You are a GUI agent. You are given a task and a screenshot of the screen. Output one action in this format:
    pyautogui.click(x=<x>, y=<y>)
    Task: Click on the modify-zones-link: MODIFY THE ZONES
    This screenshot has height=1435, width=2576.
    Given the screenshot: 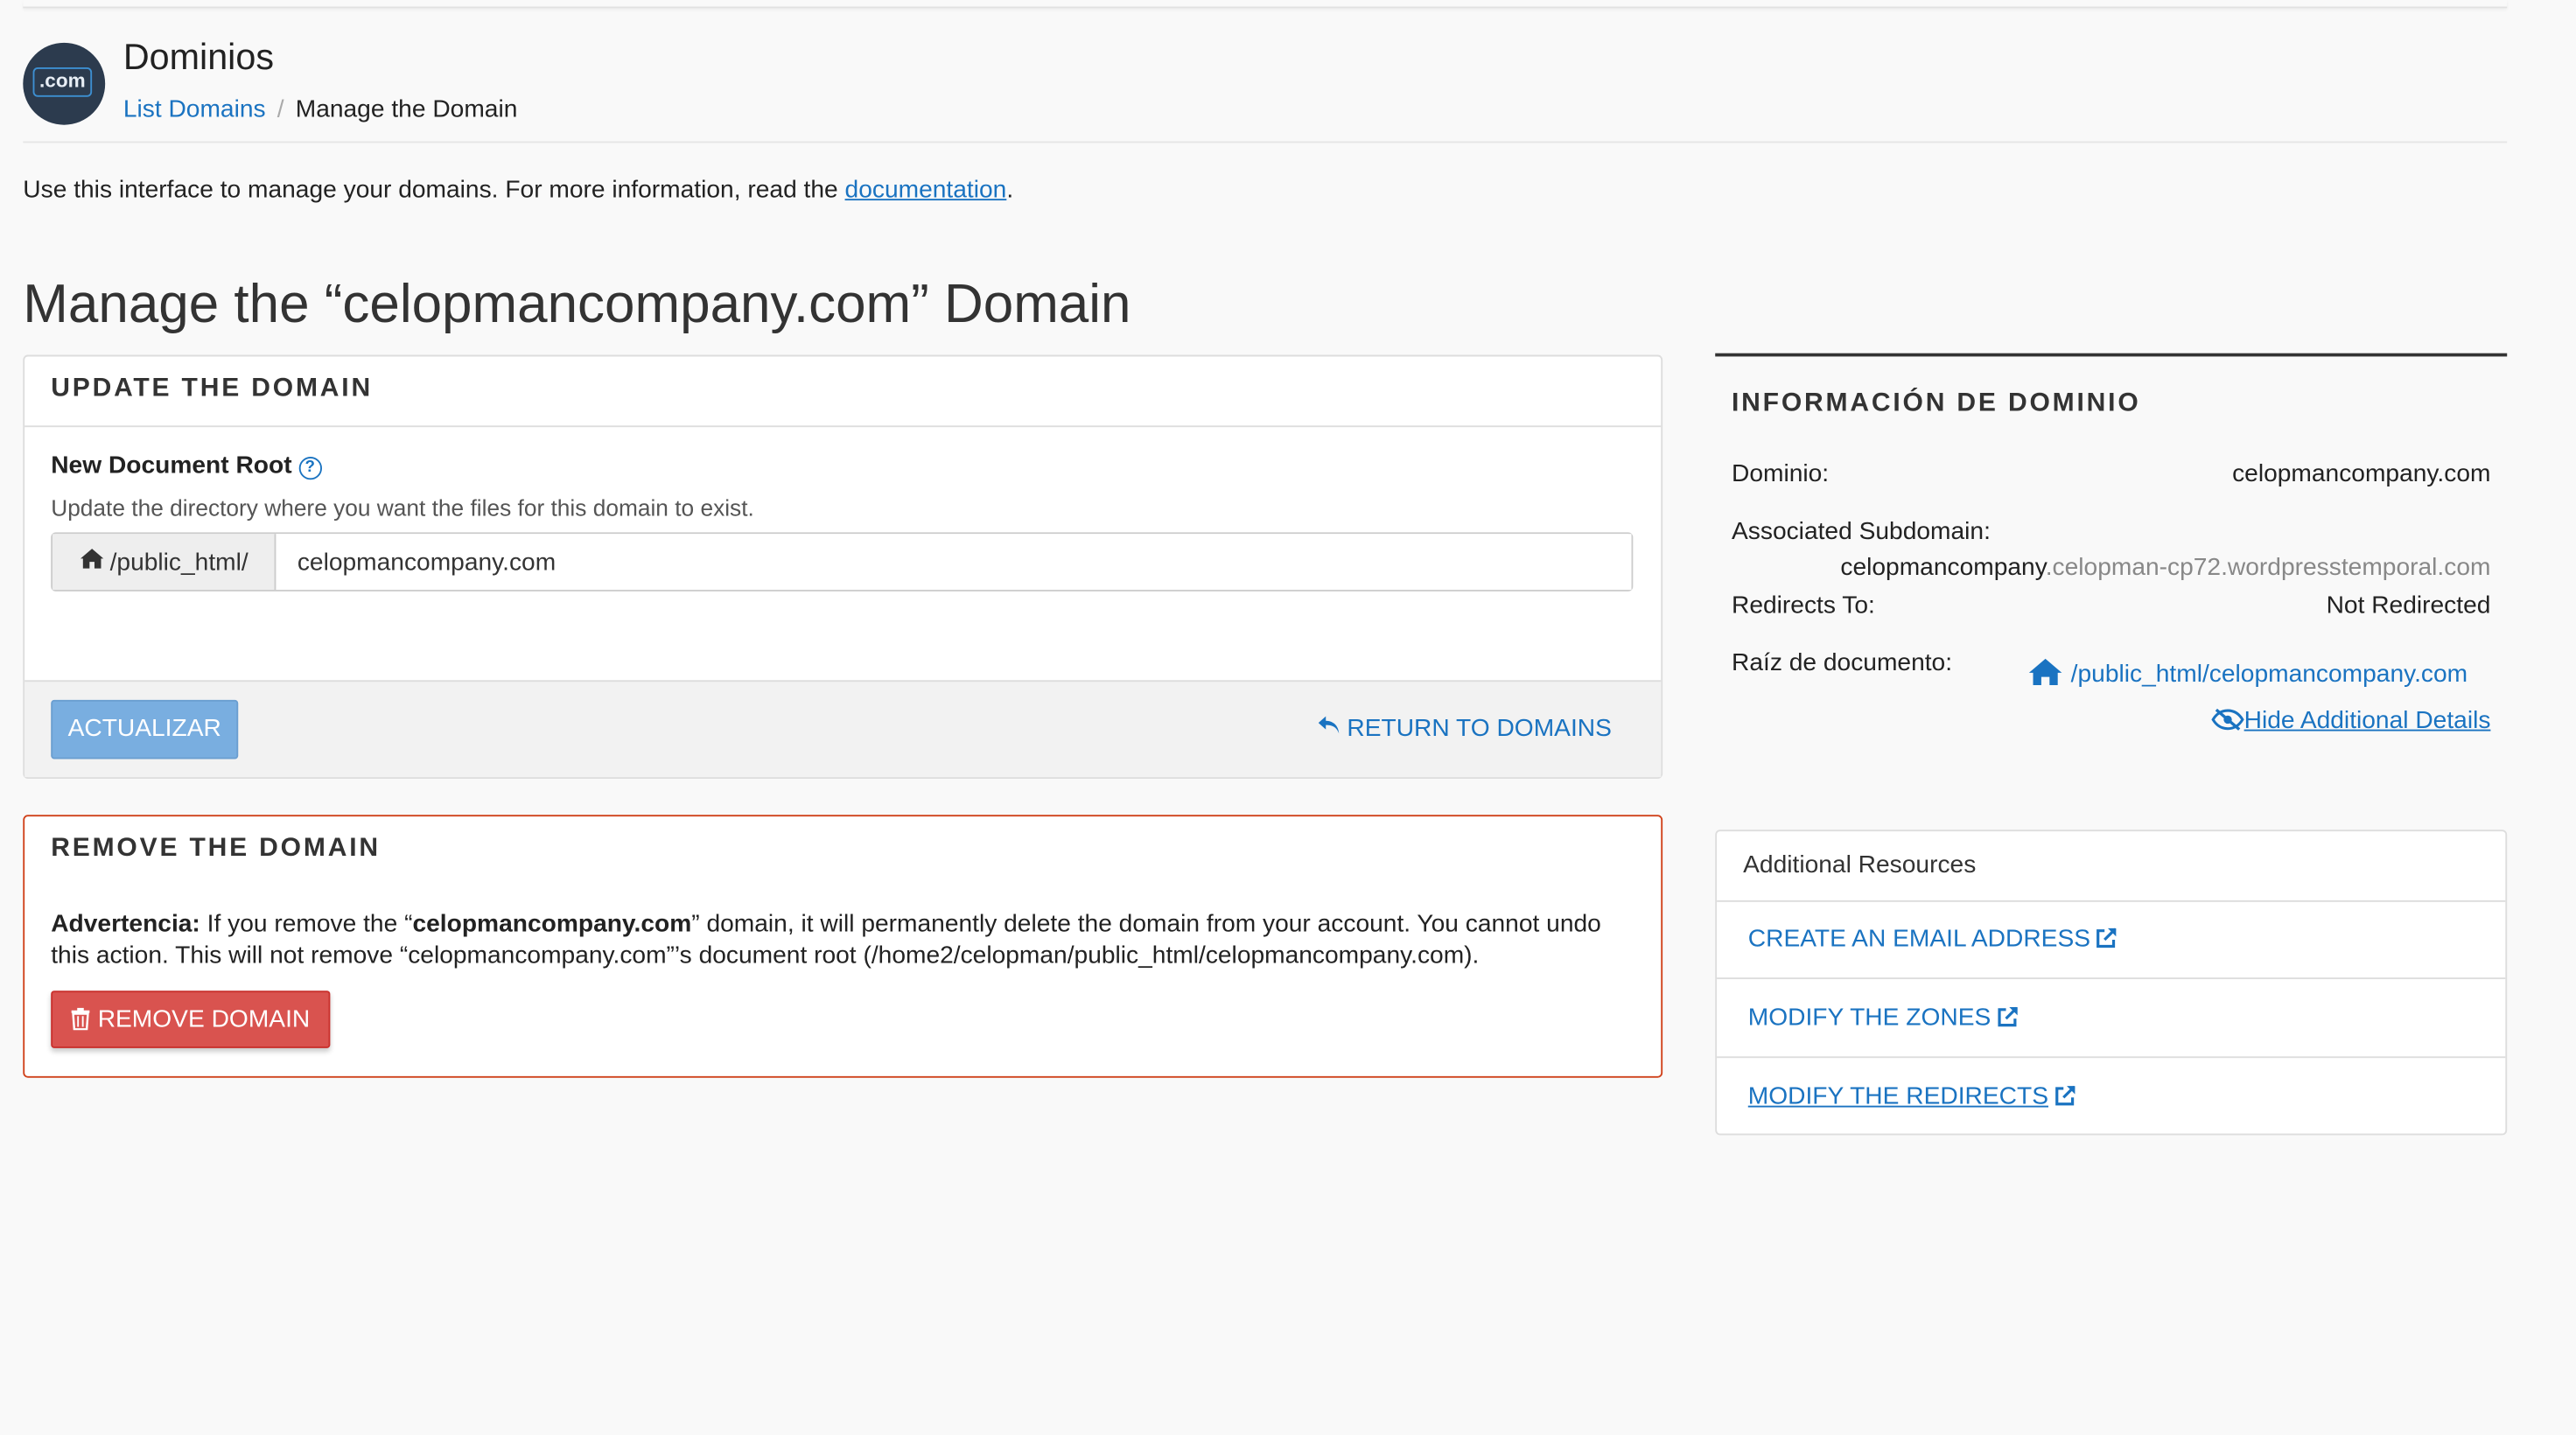 What is the action you would take?
    pyautogui.click(x=1883, y=1019)
    